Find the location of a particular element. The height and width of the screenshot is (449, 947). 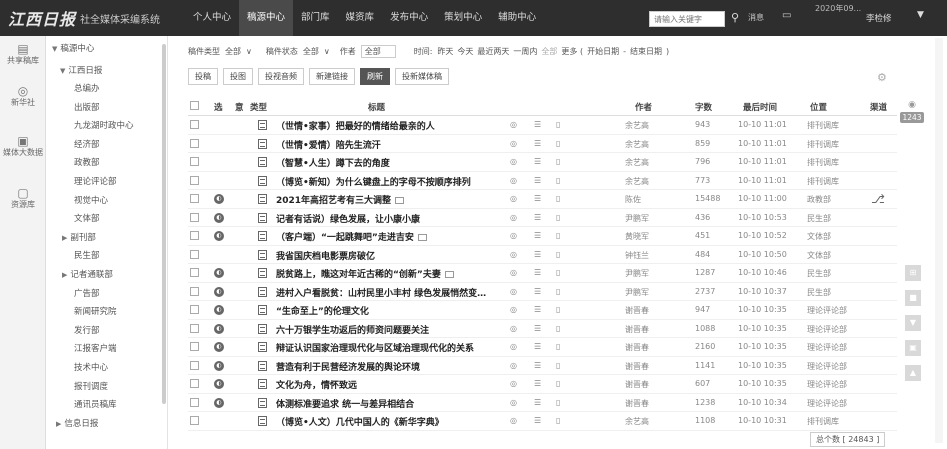

tree-item: 发行部 is located at coordinates (87, 330).